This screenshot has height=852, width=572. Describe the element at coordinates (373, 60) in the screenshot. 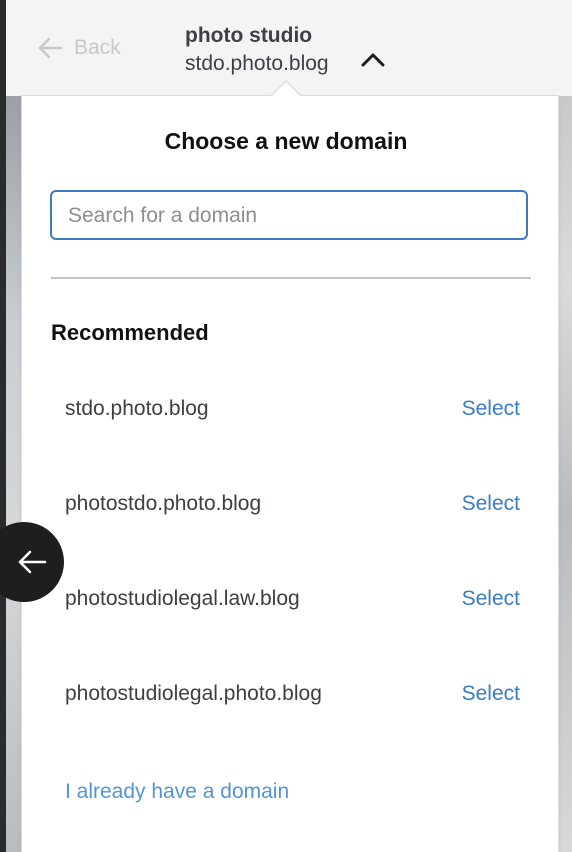

I see `chevron-up-icon` at that location.